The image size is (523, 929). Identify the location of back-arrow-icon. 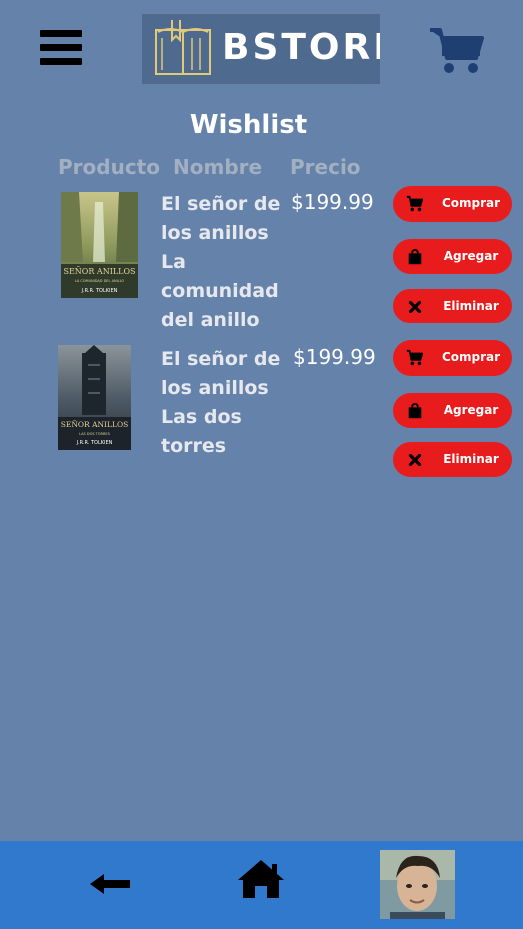
(111, 886).